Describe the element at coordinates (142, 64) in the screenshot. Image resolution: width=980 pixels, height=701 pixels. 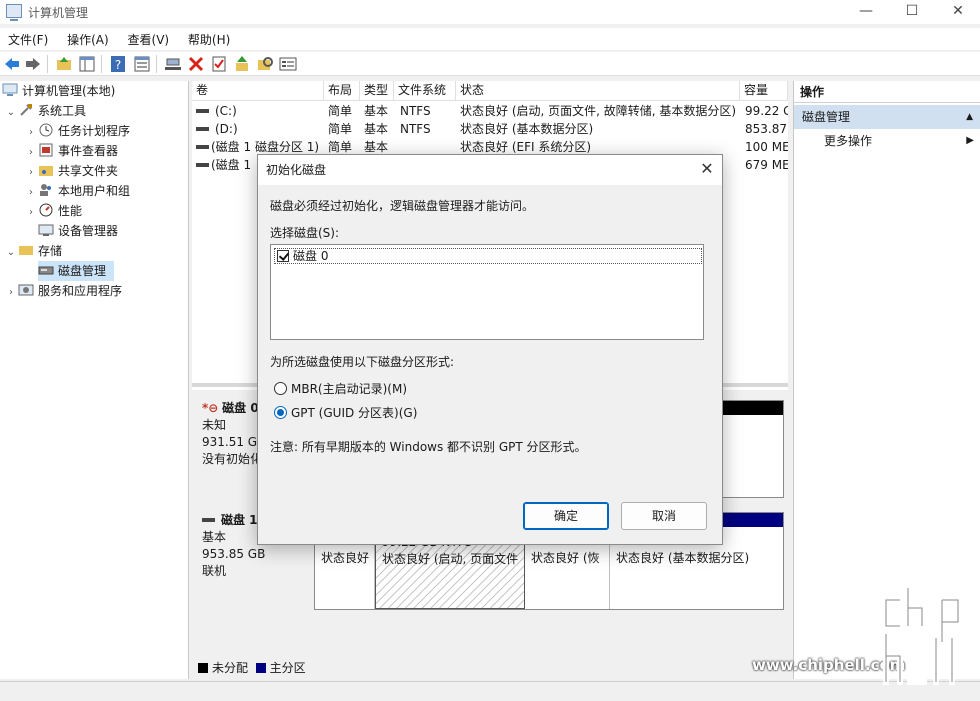
I see `properties-view-icon` at that location.